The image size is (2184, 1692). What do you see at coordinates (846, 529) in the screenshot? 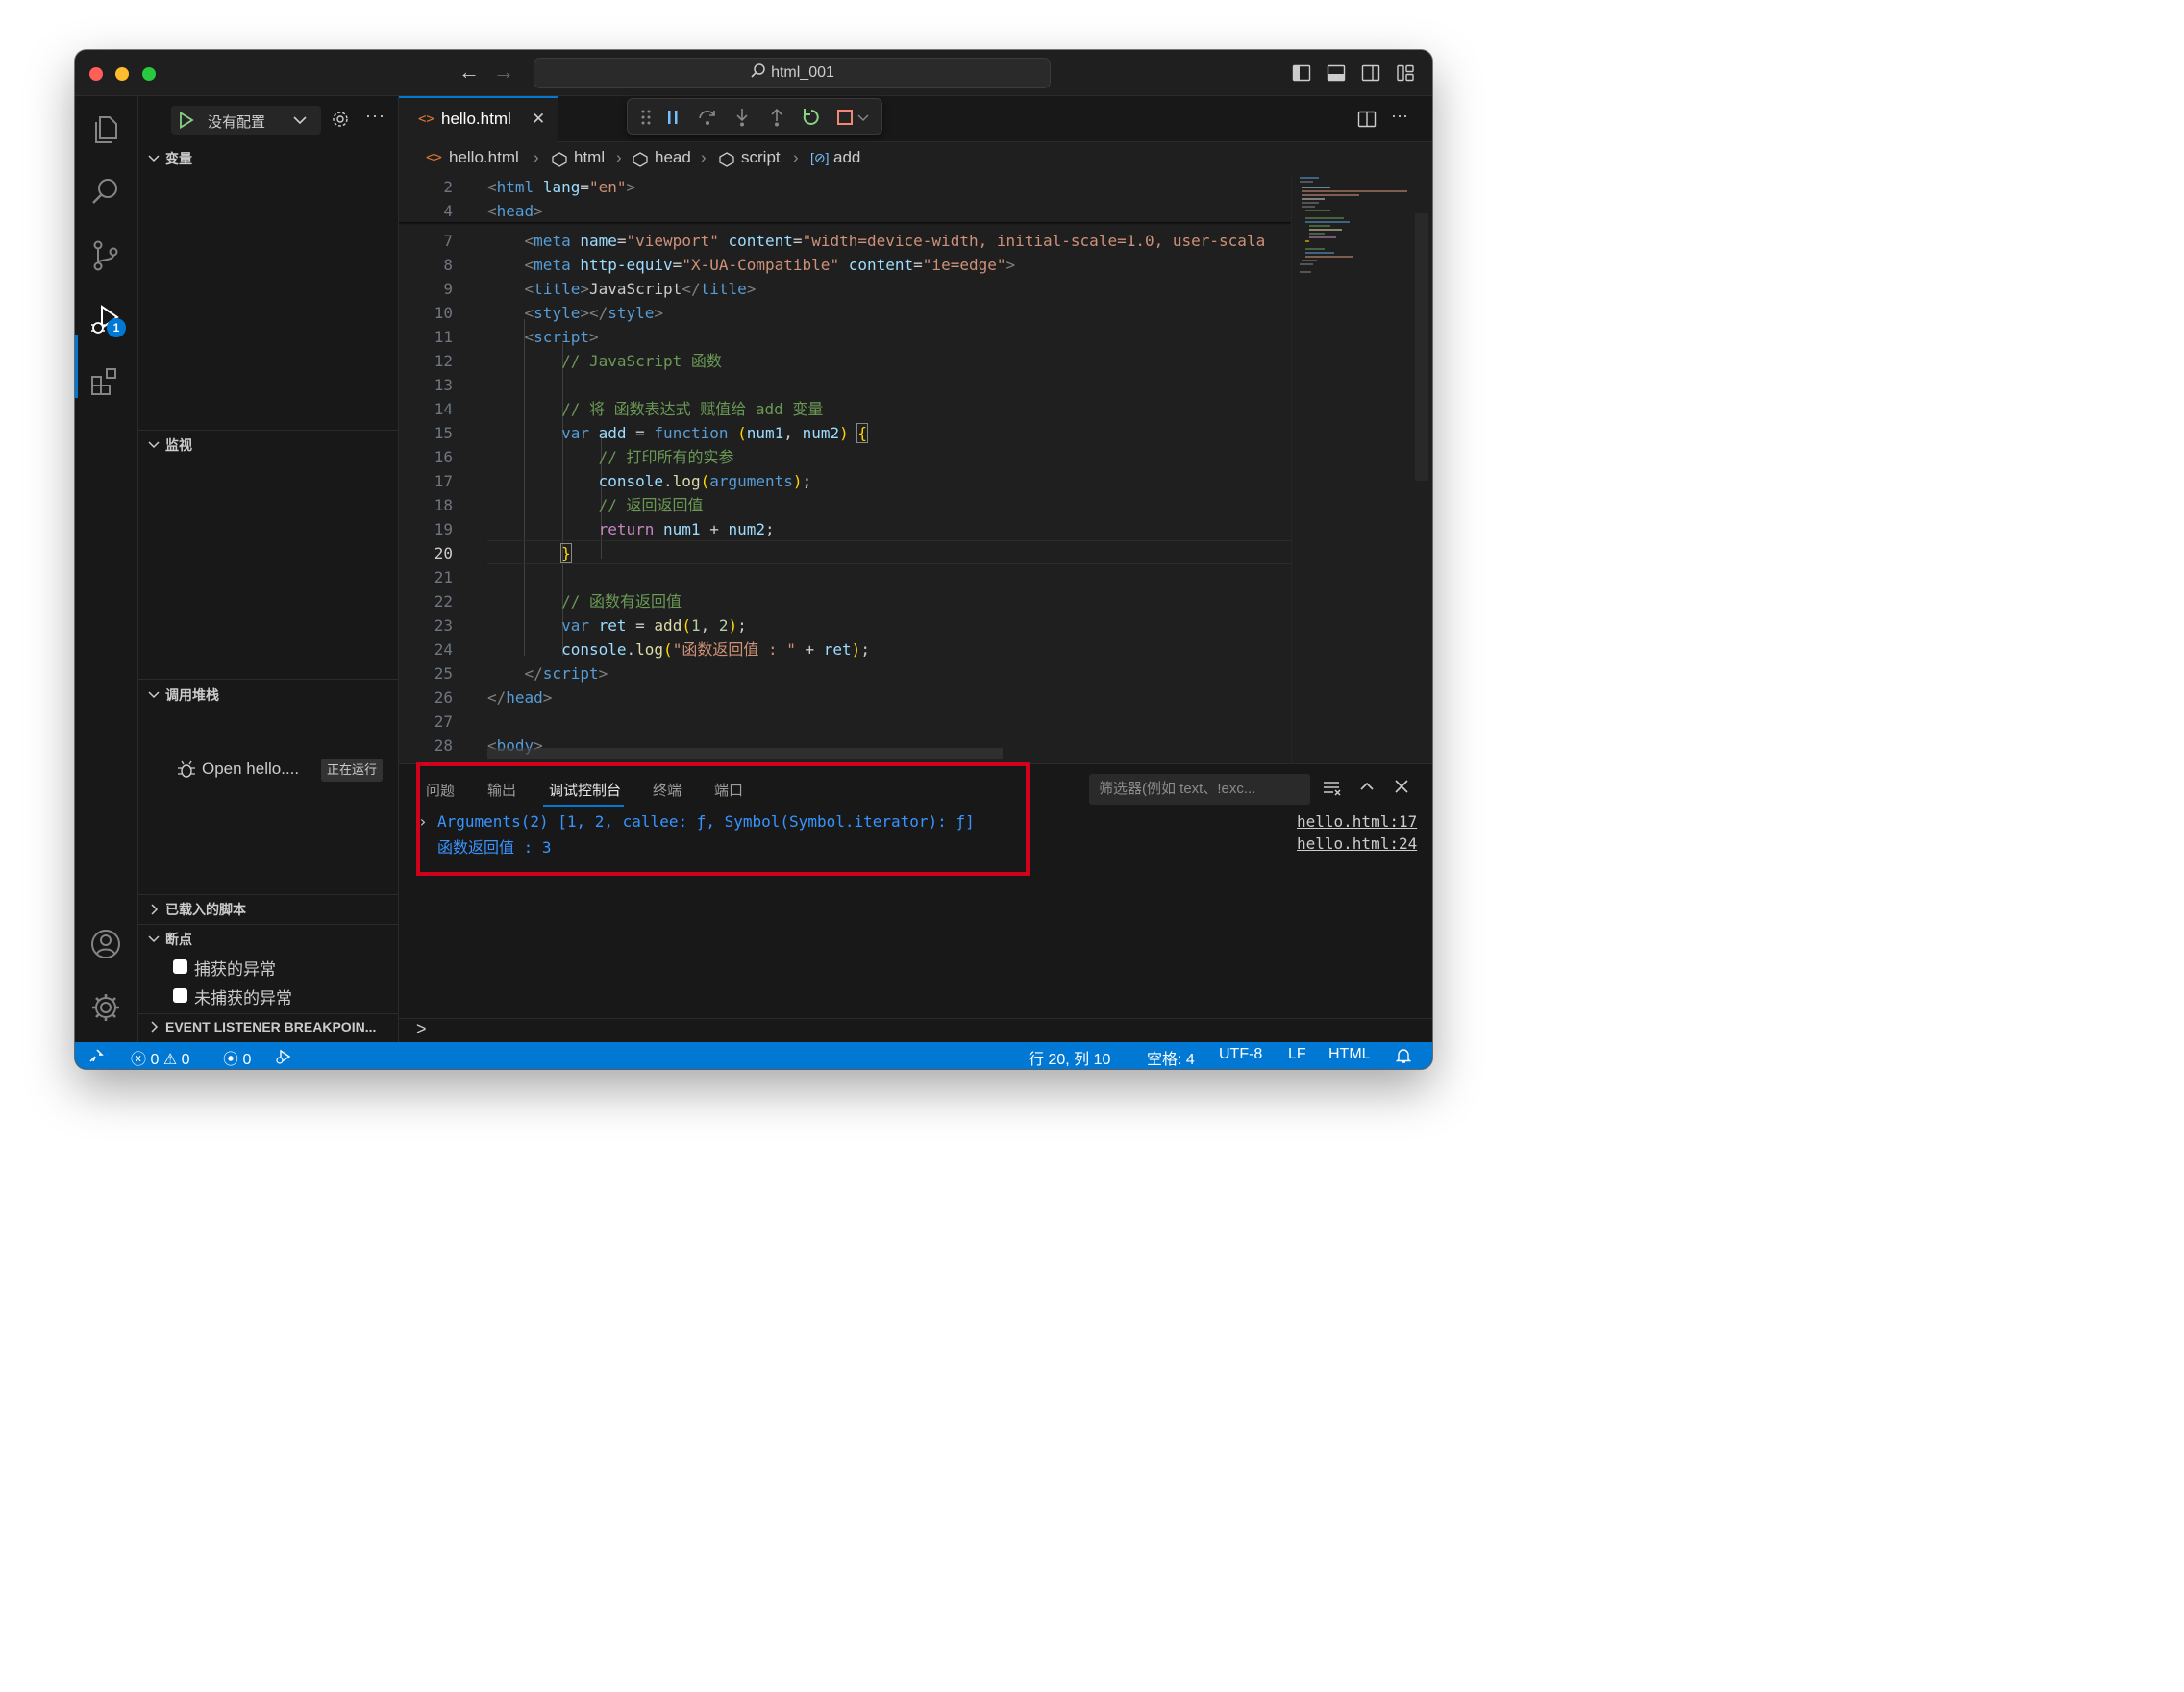
I see `code-line: 19 return num1 + num2;` at bounding box center [846, 529].